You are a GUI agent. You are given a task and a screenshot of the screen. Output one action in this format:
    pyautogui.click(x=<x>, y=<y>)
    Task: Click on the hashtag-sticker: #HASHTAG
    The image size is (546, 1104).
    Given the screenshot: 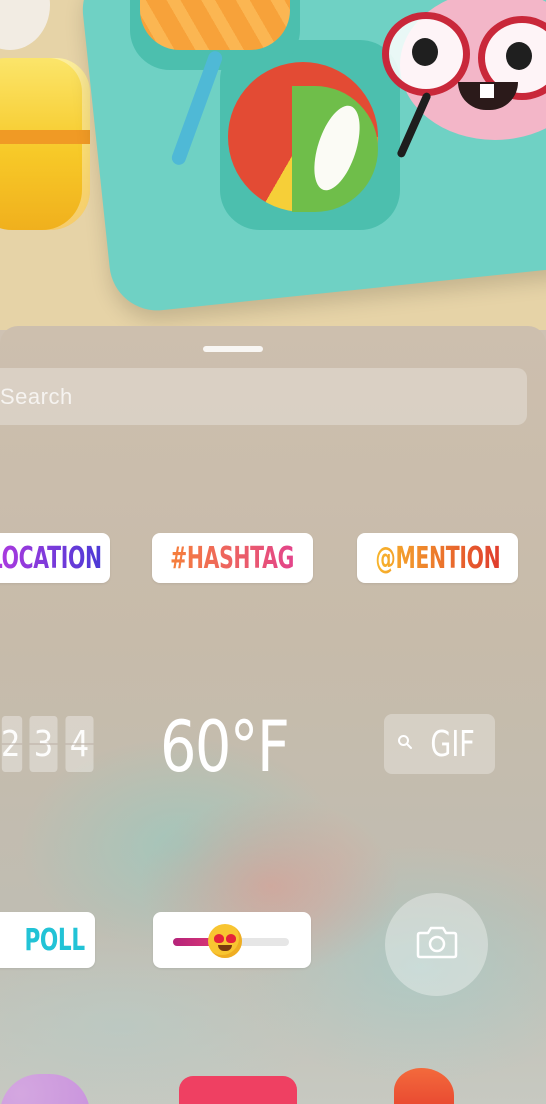 What is the action you would take?
    pyautogui.click(x=232, y=558)
    